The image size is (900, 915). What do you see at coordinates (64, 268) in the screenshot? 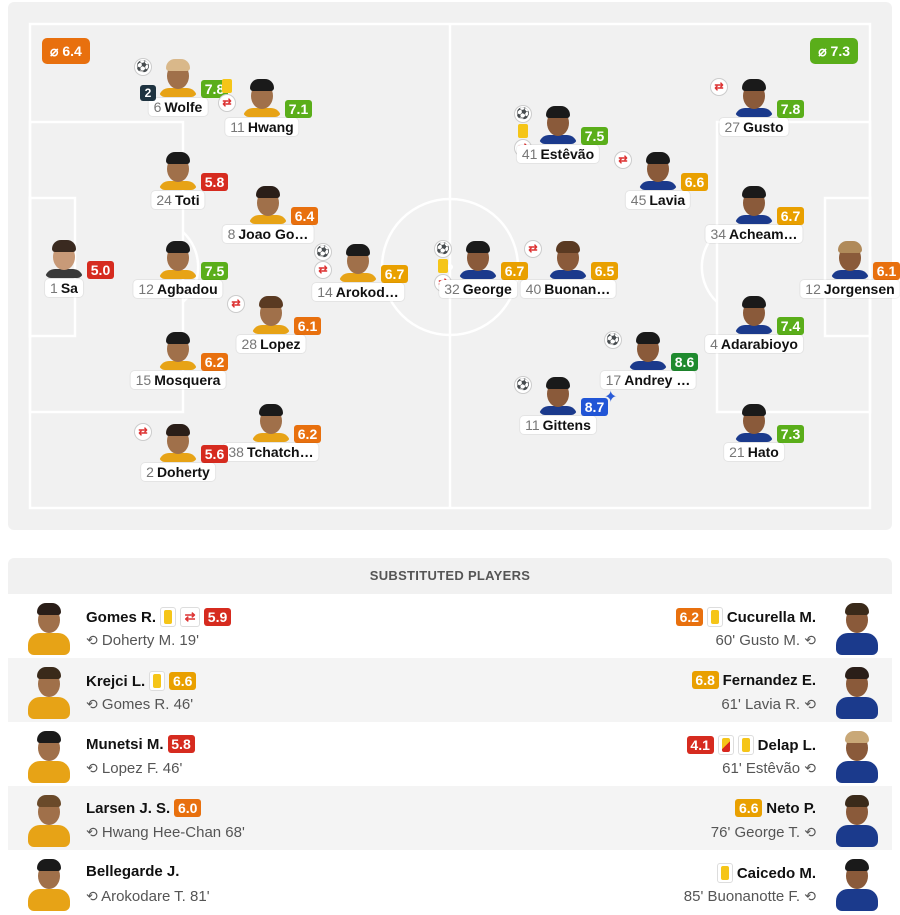
I see `player-marker: 5.0 1 Sa` at bounding box center [64, 268].